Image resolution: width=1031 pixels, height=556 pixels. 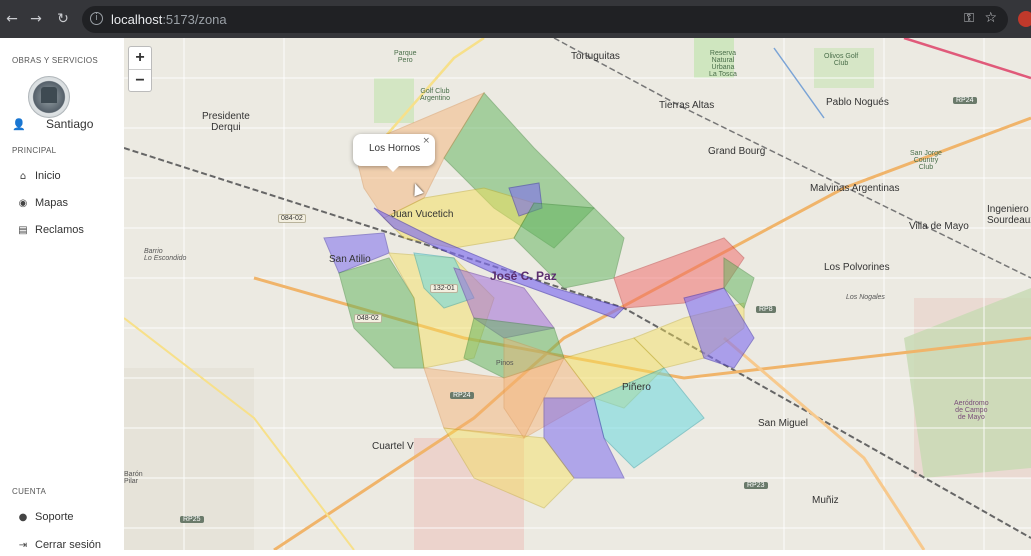 What do you see at coordinates (841, 60) in the screenshot?
I see `label-olivos-golf: Olivos Golf Club` at bounding box center [841, 60].